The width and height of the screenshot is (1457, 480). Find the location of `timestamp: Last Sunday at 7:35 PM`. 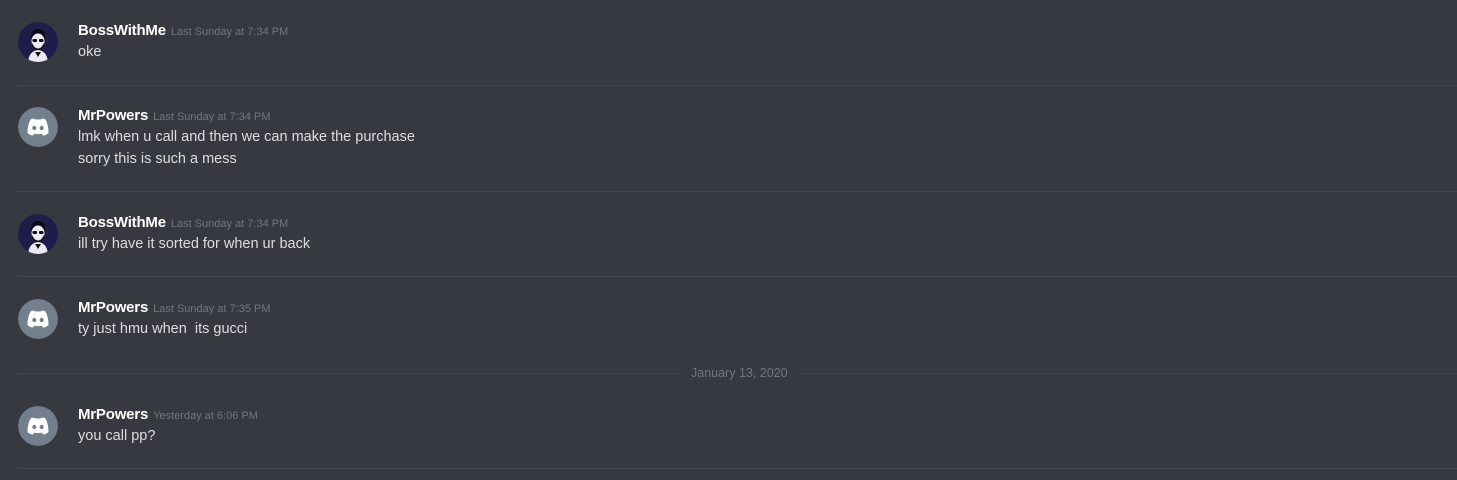

timestamp: Last Sunday at 7:35 PM is located at coordinates (211, 309).